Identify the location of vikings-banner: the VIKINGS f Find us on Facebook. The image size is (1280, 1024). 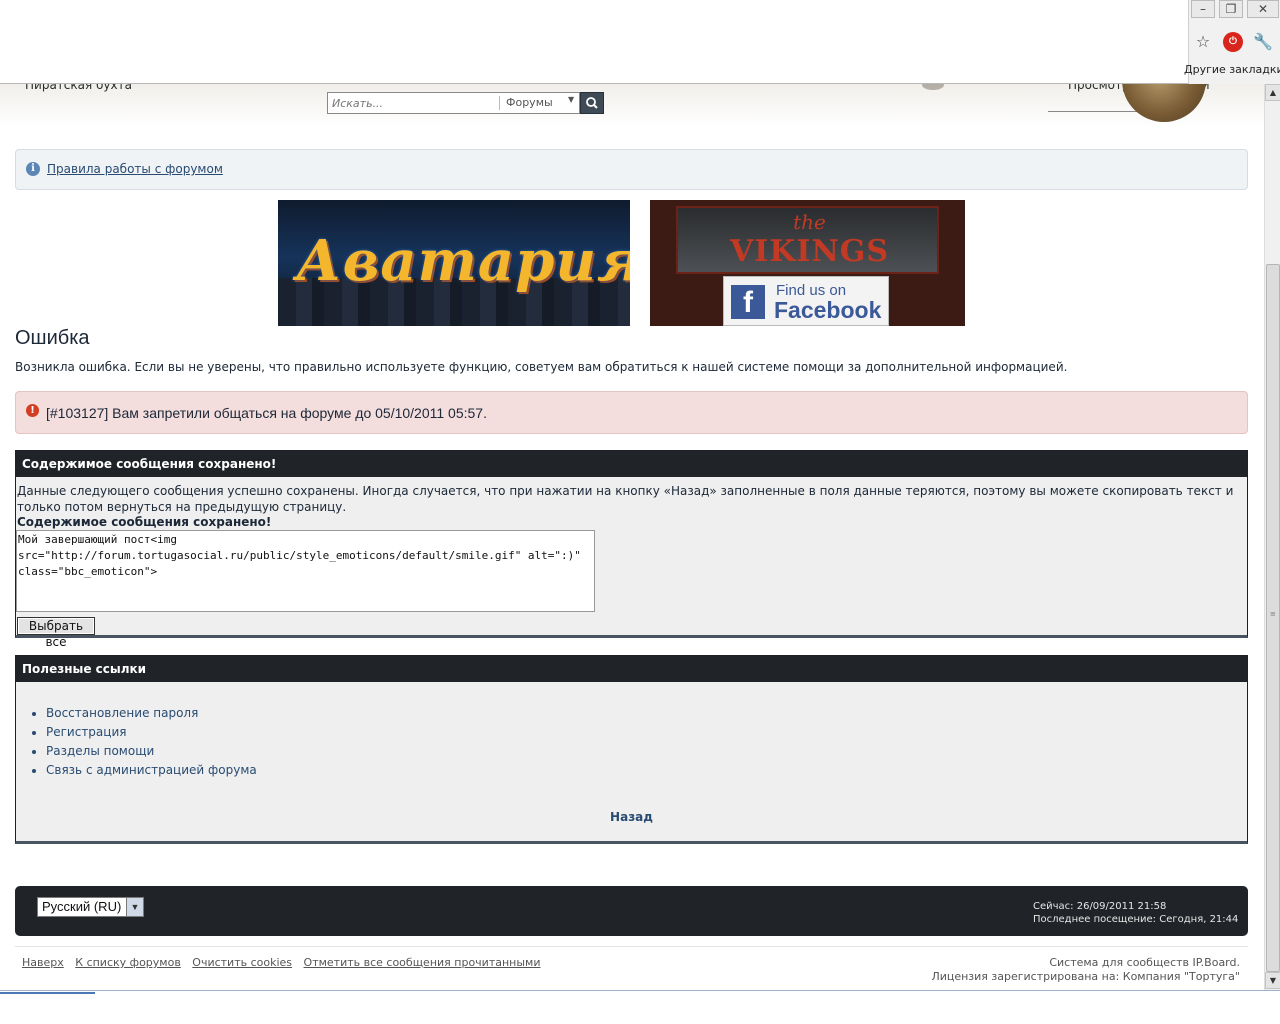
(807, 263).